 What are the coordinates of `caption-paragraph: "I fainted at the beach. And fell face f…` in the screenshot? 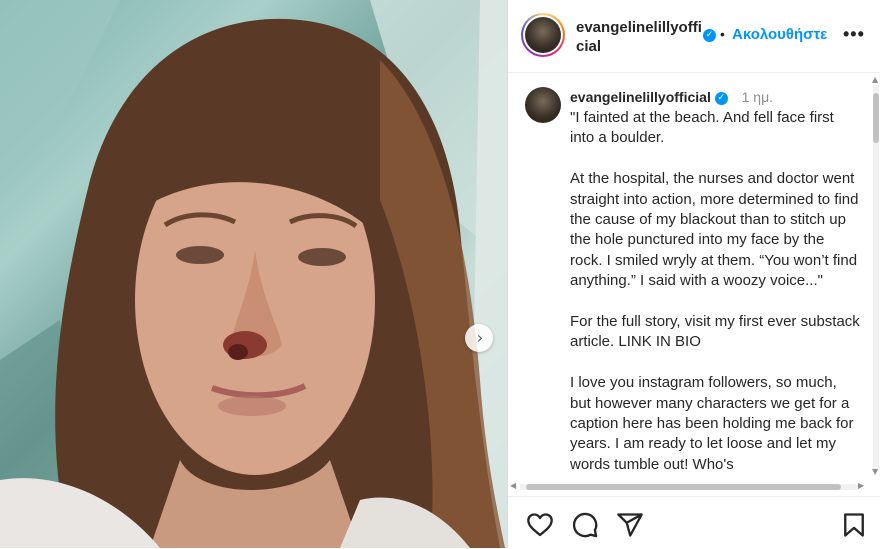 It's located at (702, 128).